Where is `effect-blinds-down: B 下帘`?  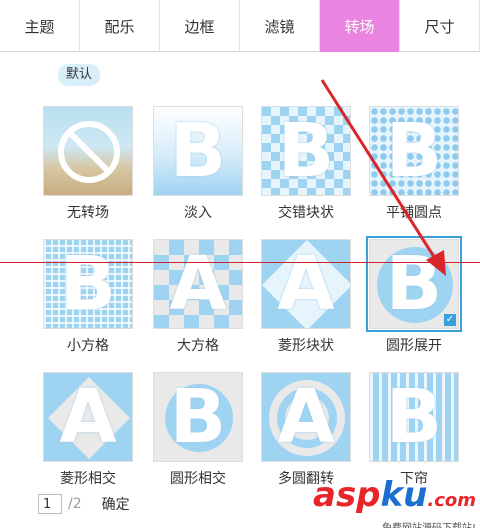 effect-blinds-down: B 下帘 is located at coordinates (414, 430).